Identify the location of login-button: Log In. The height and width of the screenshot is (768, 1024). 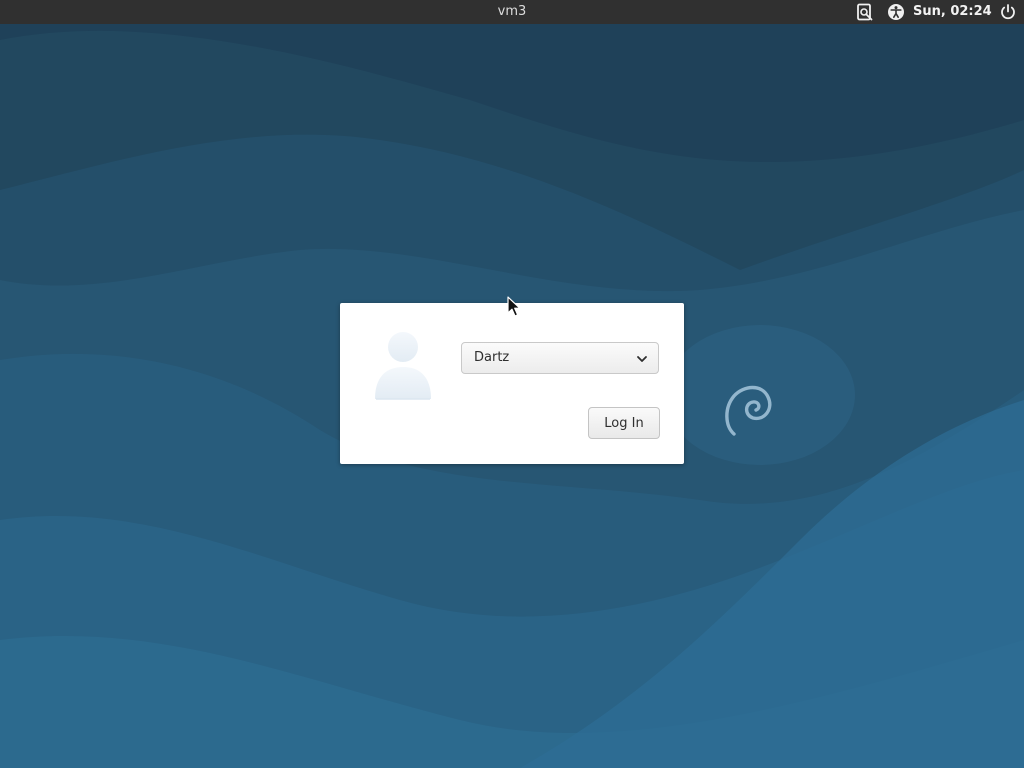
(624, 423).